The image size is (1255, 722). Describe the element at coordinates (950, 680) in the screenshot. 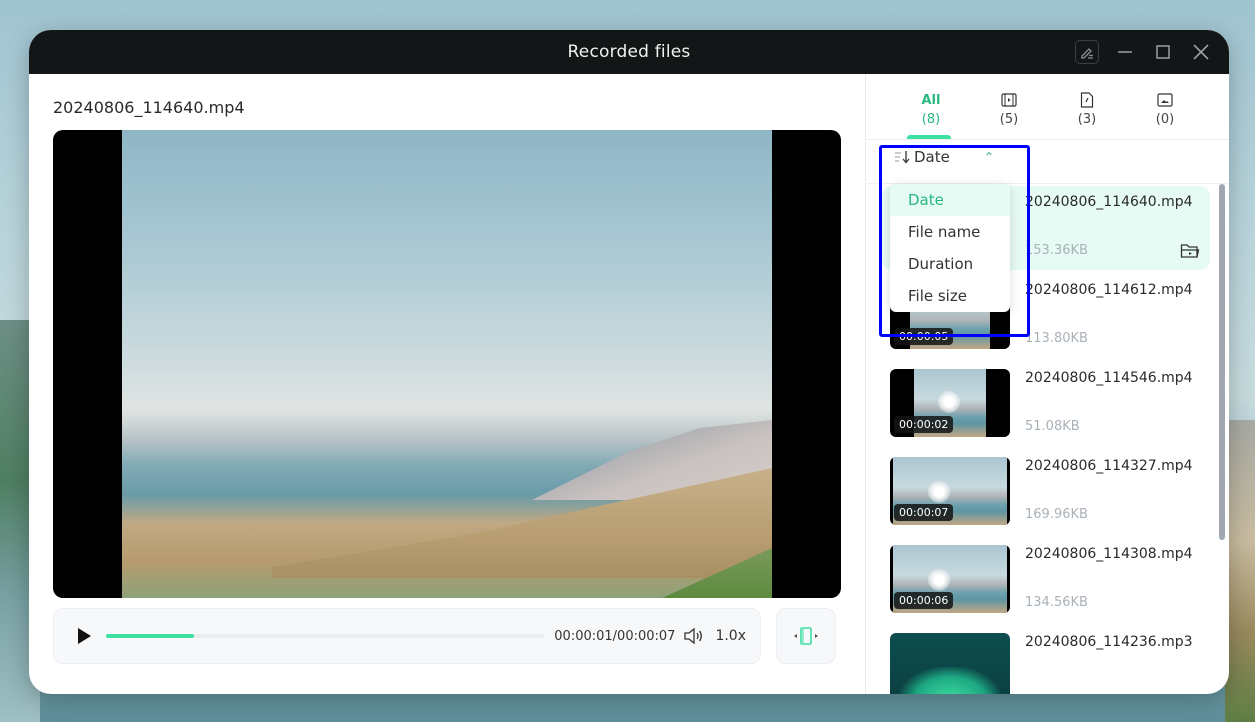

I see `waveform-graphic` at that location.